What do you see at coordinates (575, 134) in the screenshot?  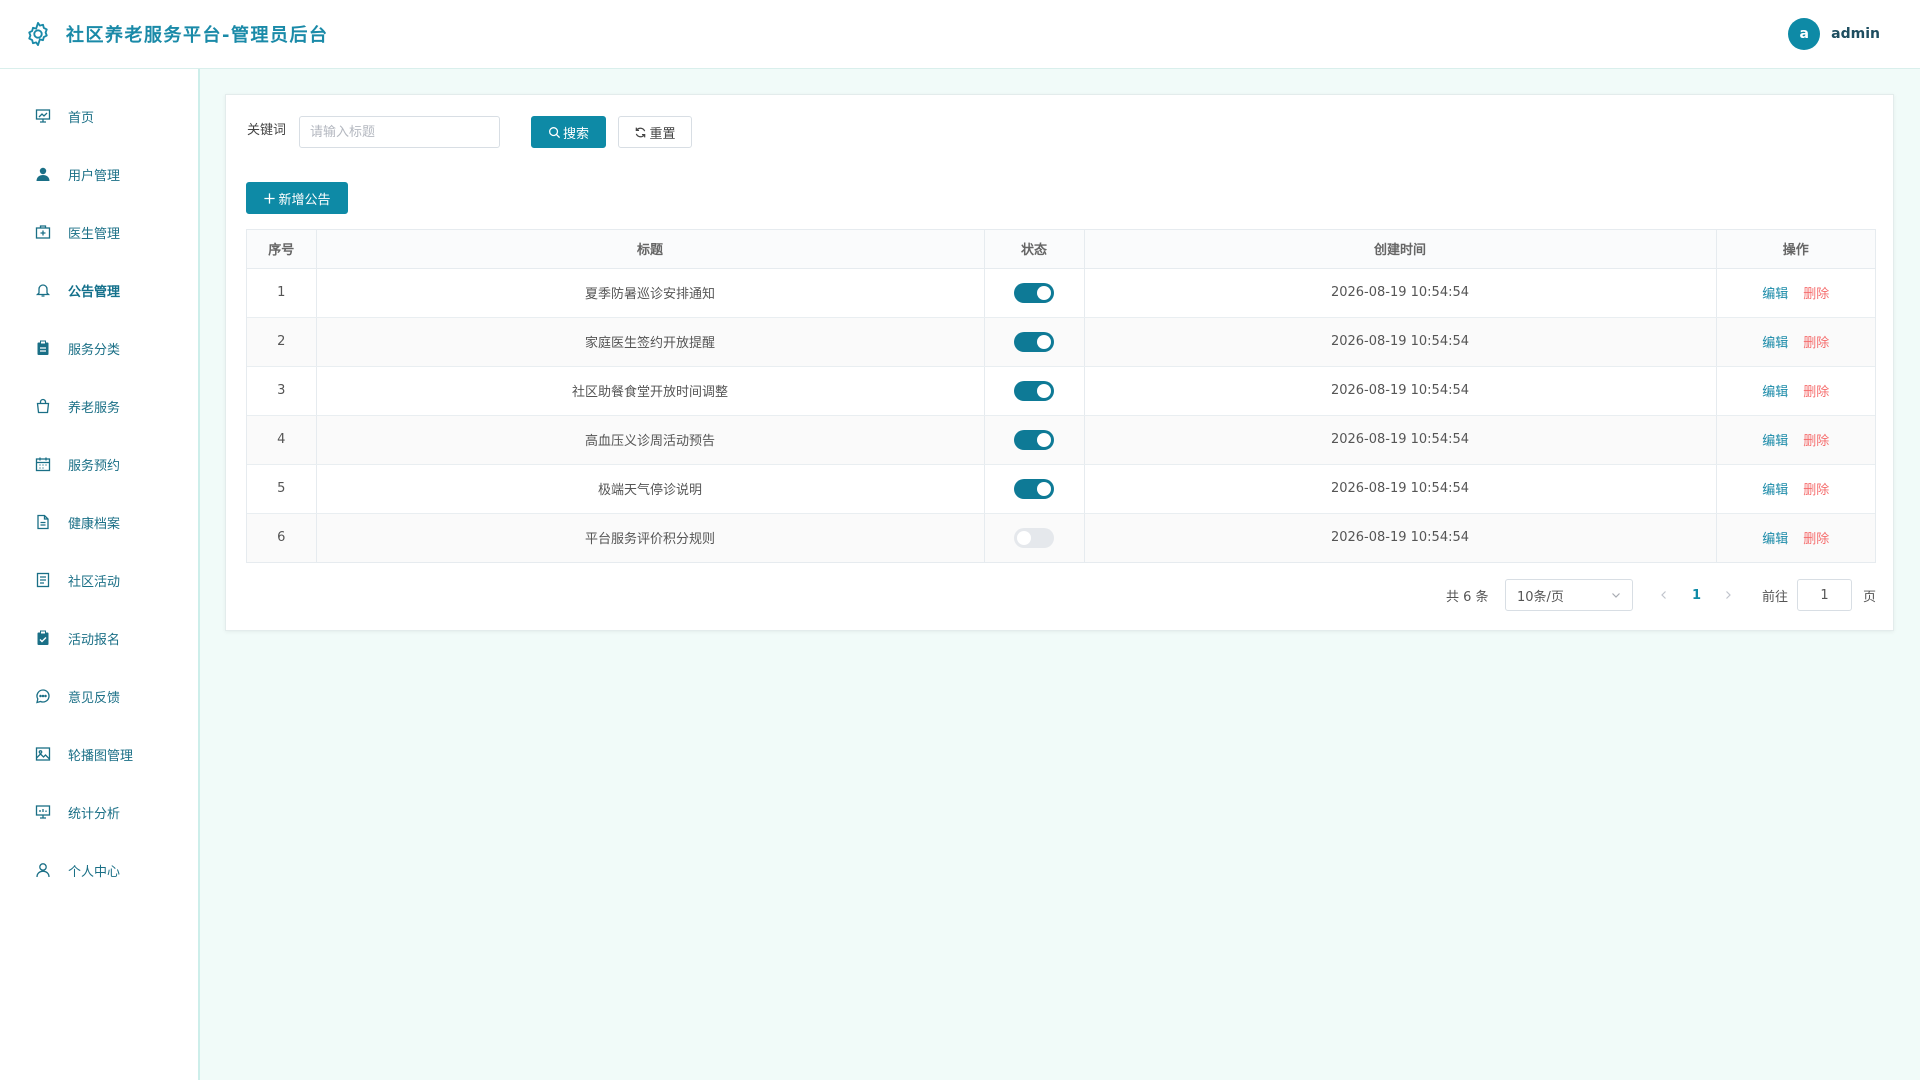 I see `search-button-label: 搜索` at bounding box center [575, 134].